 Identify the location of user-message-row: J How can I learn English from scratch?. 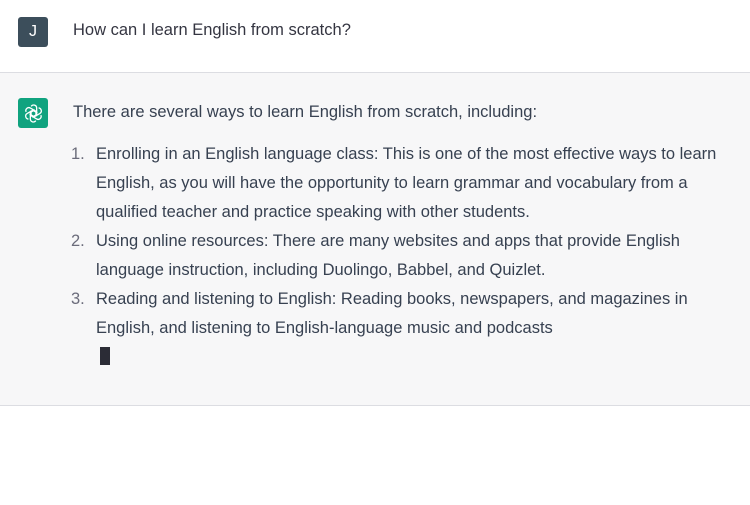
(375, 36).